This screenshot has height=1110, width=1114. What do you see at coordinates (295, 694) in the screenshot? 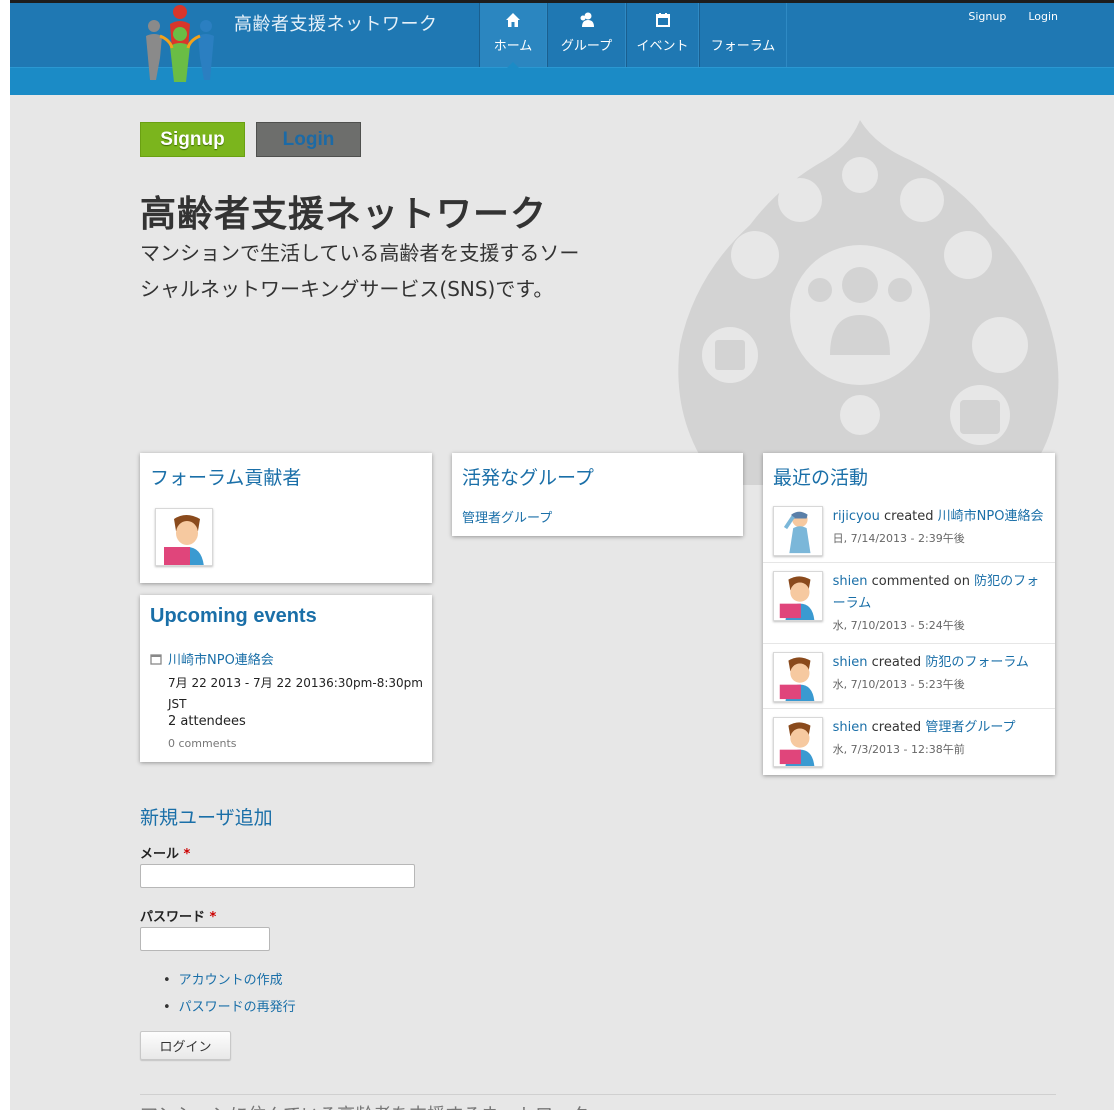
I see `event-dates: 7月 22 2013 - 7月 22 20136:30pm-8:30pm JST` at bounding box center [295, 694].